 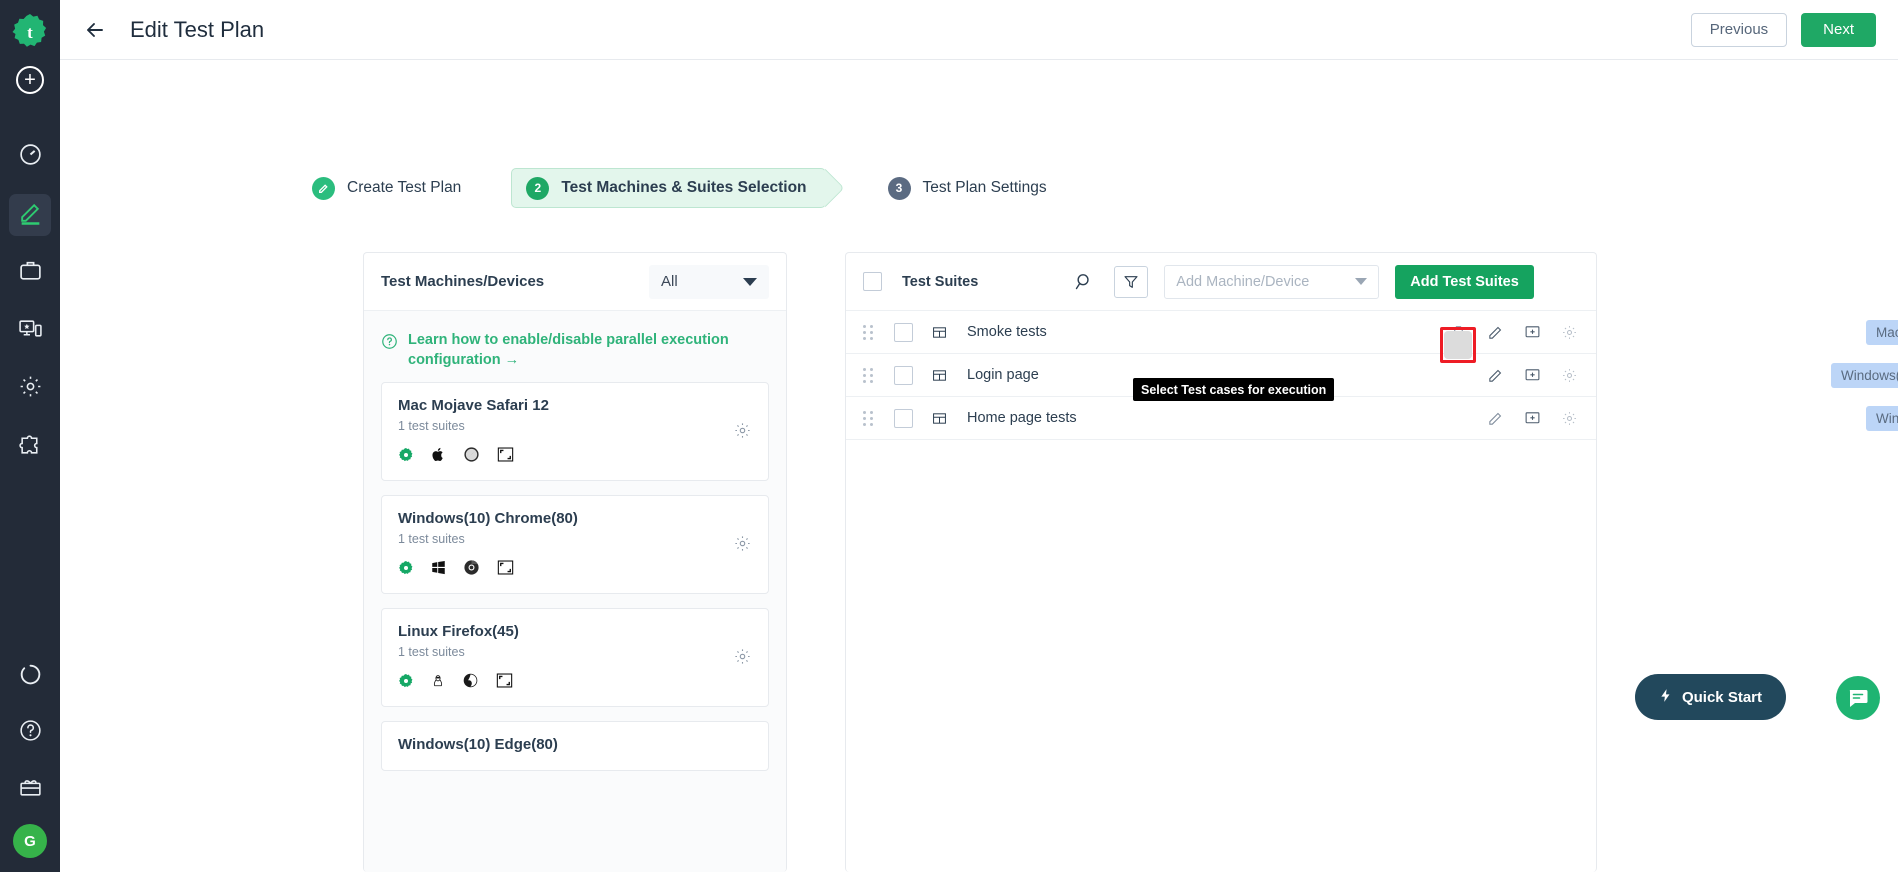 I want to click on machine-card: Linux Firefox(45) 1 test suites, so click(x=575, y=658).